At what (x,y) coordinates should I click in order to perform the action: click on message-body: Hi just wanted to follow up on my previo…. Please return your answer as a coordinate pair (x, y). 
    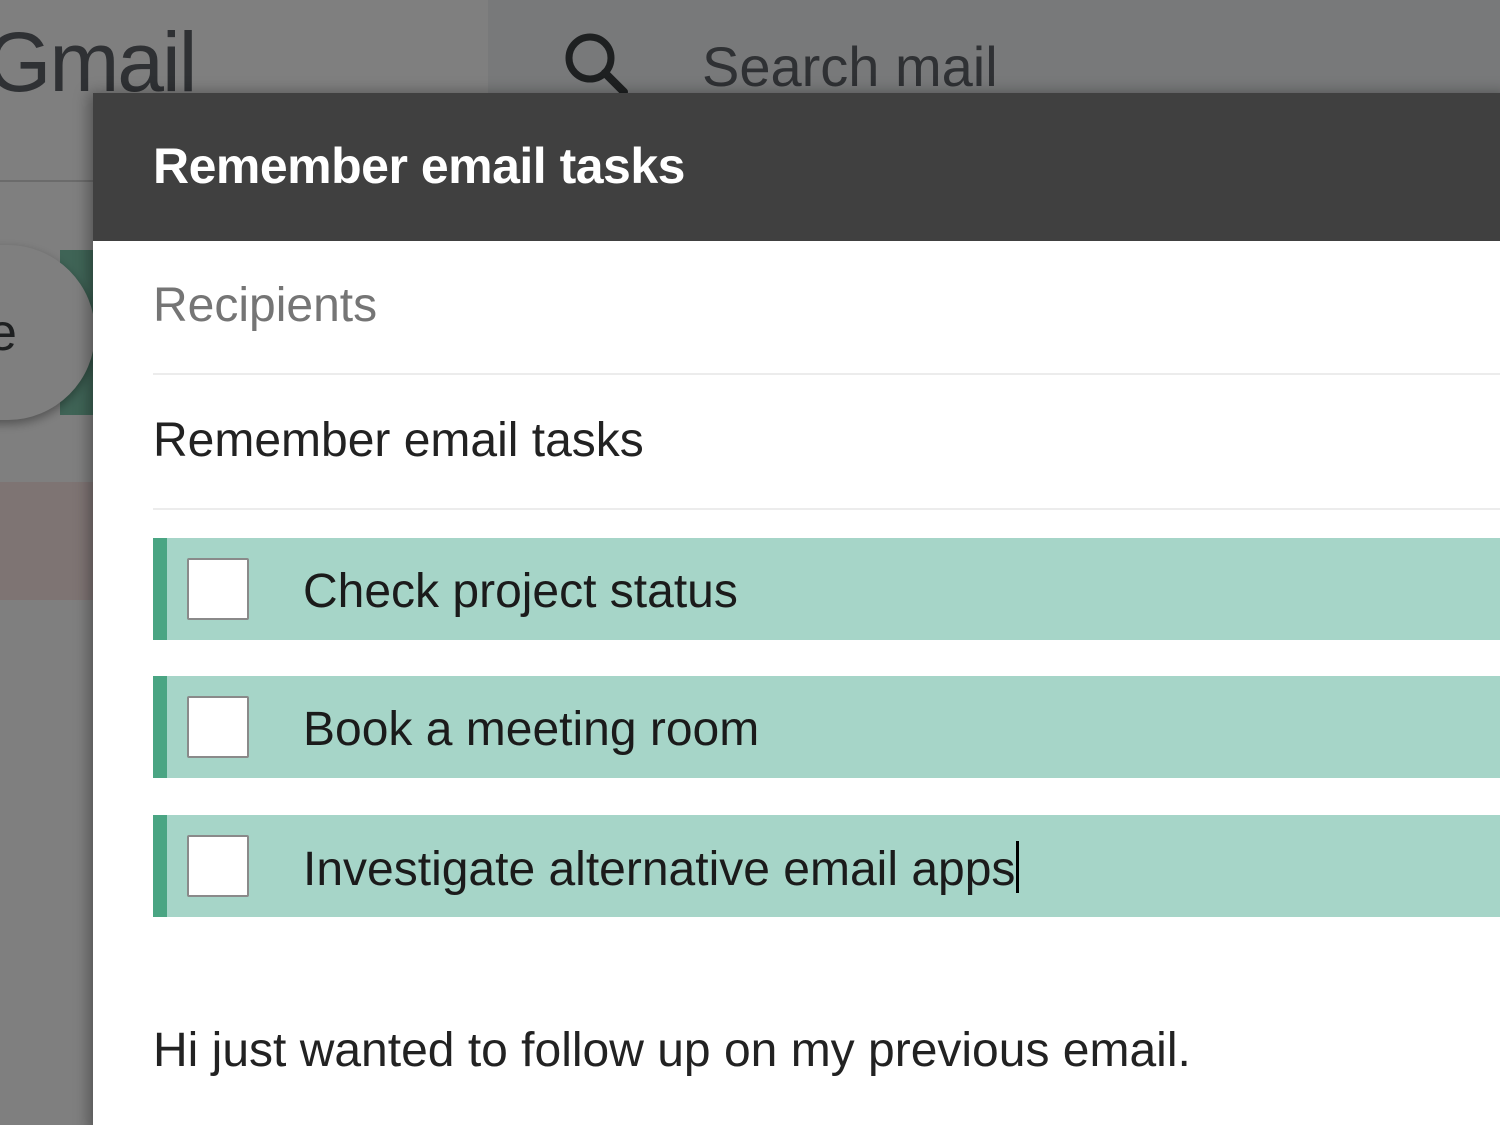
    Looking at the image, I should click on (672, 1050).